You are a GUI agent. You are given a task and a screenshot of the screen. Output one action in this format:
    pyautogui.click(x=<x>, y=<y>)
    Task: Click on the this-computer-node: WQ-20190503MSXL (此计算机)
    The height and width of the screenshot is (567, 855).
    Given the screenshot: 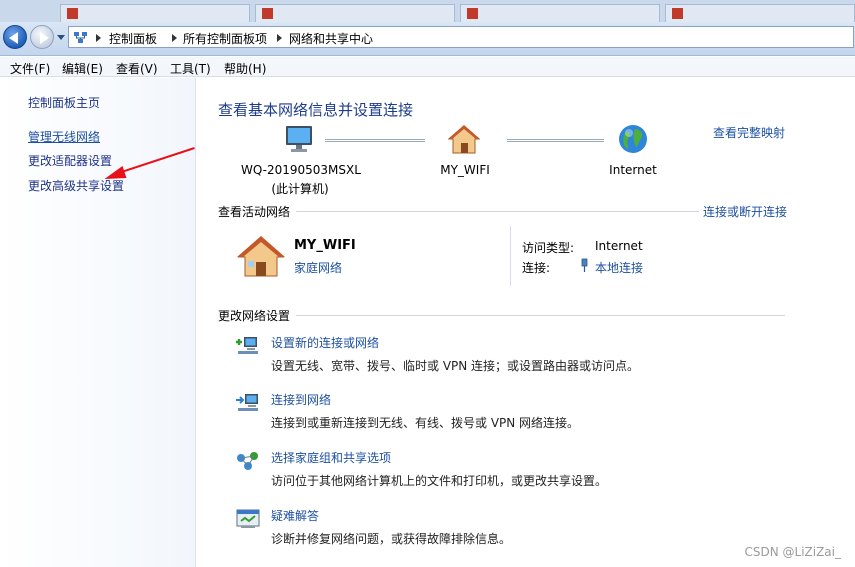 What is the action you would take?
    pyautogui.click(x=301, y=180)
    